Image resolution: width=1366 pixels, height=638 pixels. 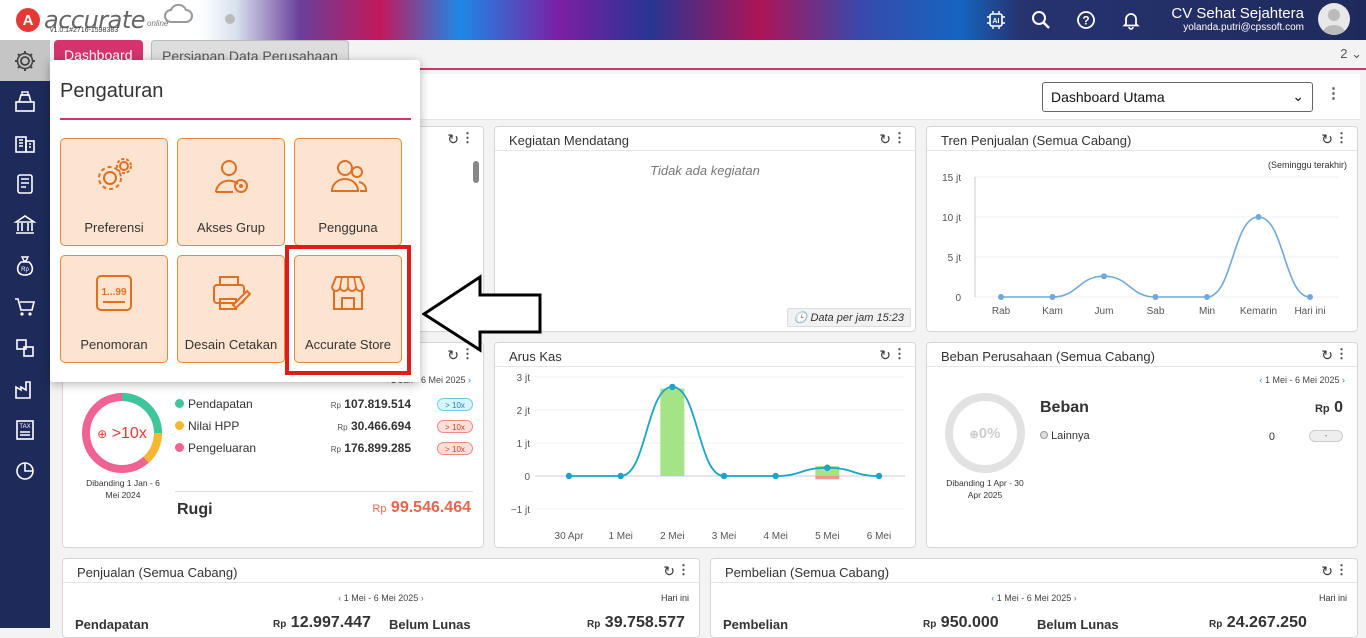 I want to click on penjualan-value2-amount: 39.758.577, so click(x=644, y=622).